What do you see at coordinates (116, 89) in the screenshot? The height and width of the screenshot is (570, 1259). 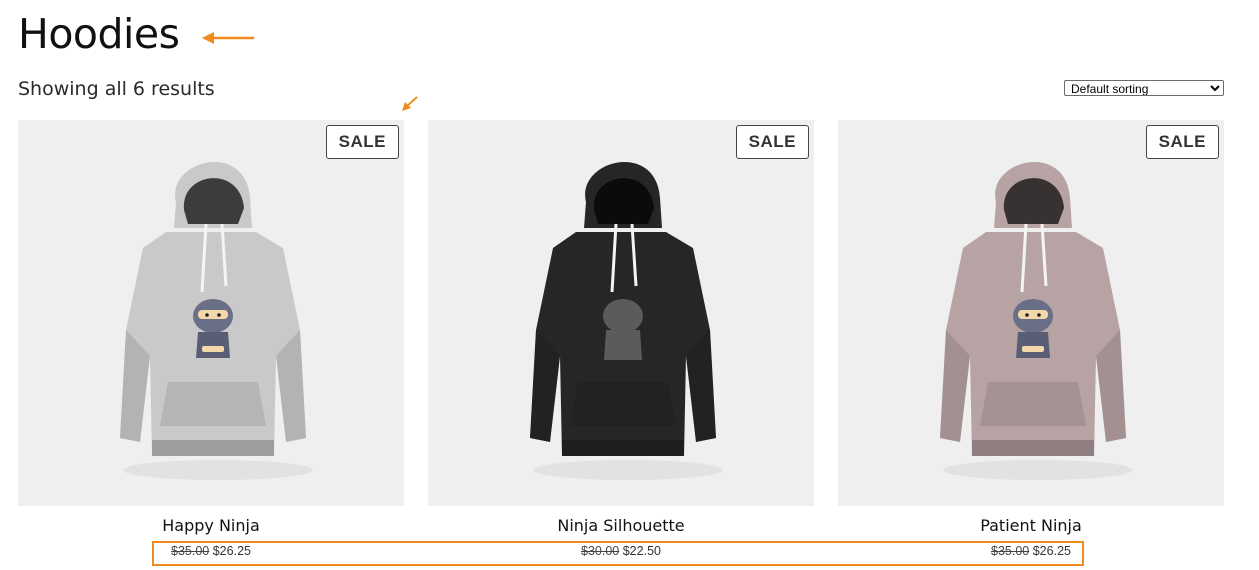 I see `result-count: Showing all 6 results` at bounding box center [116, 89].